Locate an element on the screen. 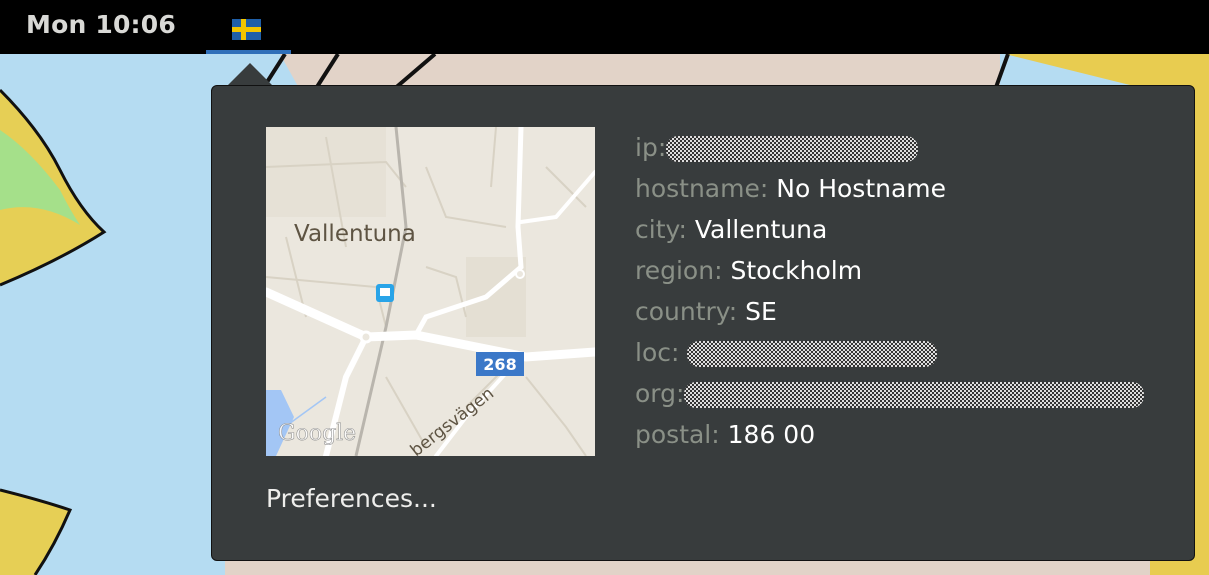  org-value-redacted is located at coordinates (914, 395).